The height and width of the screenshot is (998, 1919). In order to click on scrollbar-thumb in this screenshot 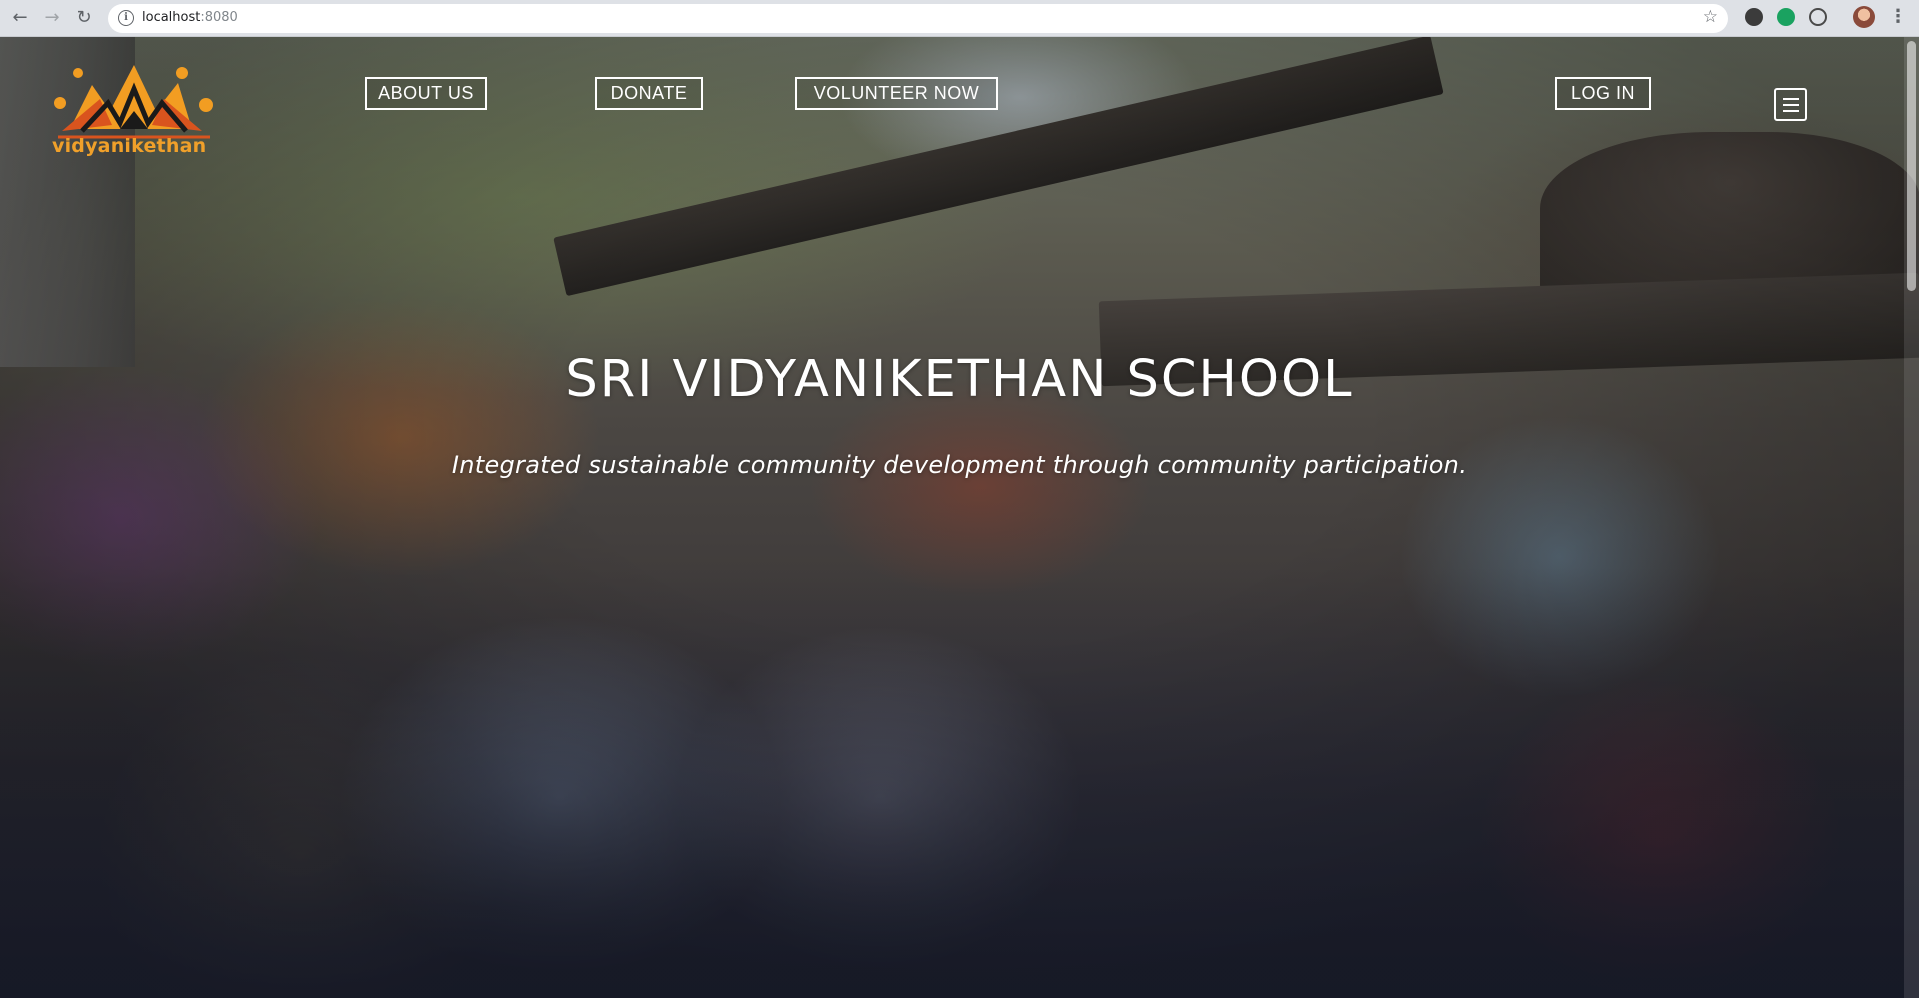, I will do `click(1911, 166)`.